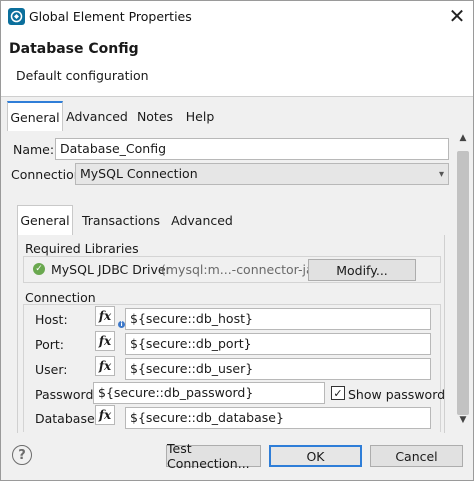  Describe the element at coordinates (278, 319) in the screenshot. I see `host-field: ${secure::db_host}` at that location.